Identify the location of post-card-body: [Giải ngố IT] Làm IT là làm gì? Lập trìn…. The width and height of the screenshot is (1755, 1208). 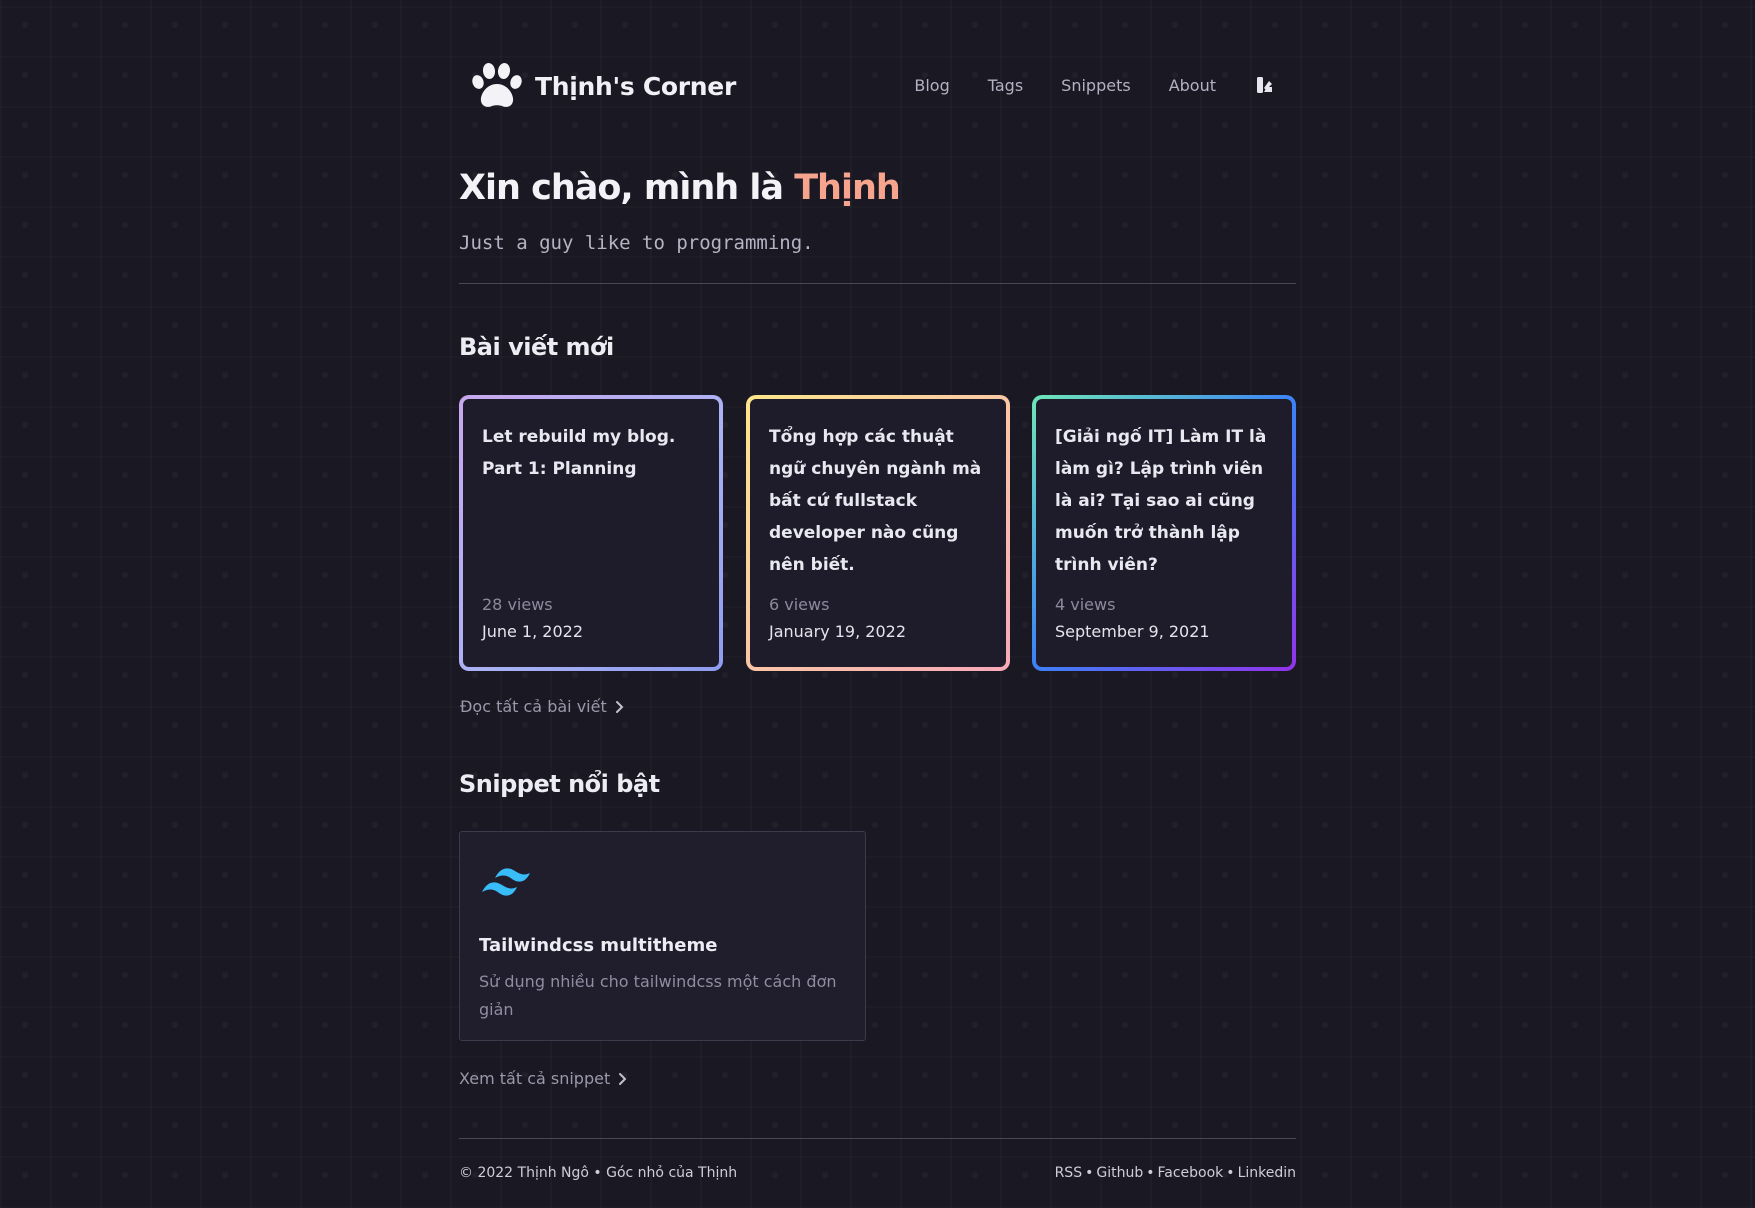
(1164, 533).